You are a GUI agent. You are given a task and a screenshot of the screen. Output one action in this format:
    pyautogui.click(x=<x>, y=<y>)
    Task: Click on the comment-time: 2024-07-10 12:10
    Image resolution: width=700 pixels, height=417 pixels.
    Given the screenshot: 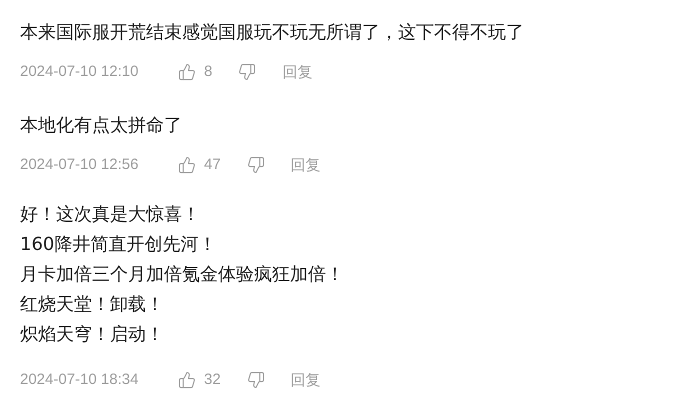 What is the action you would take?
    pyautogui.click(x=80, y=72)
    